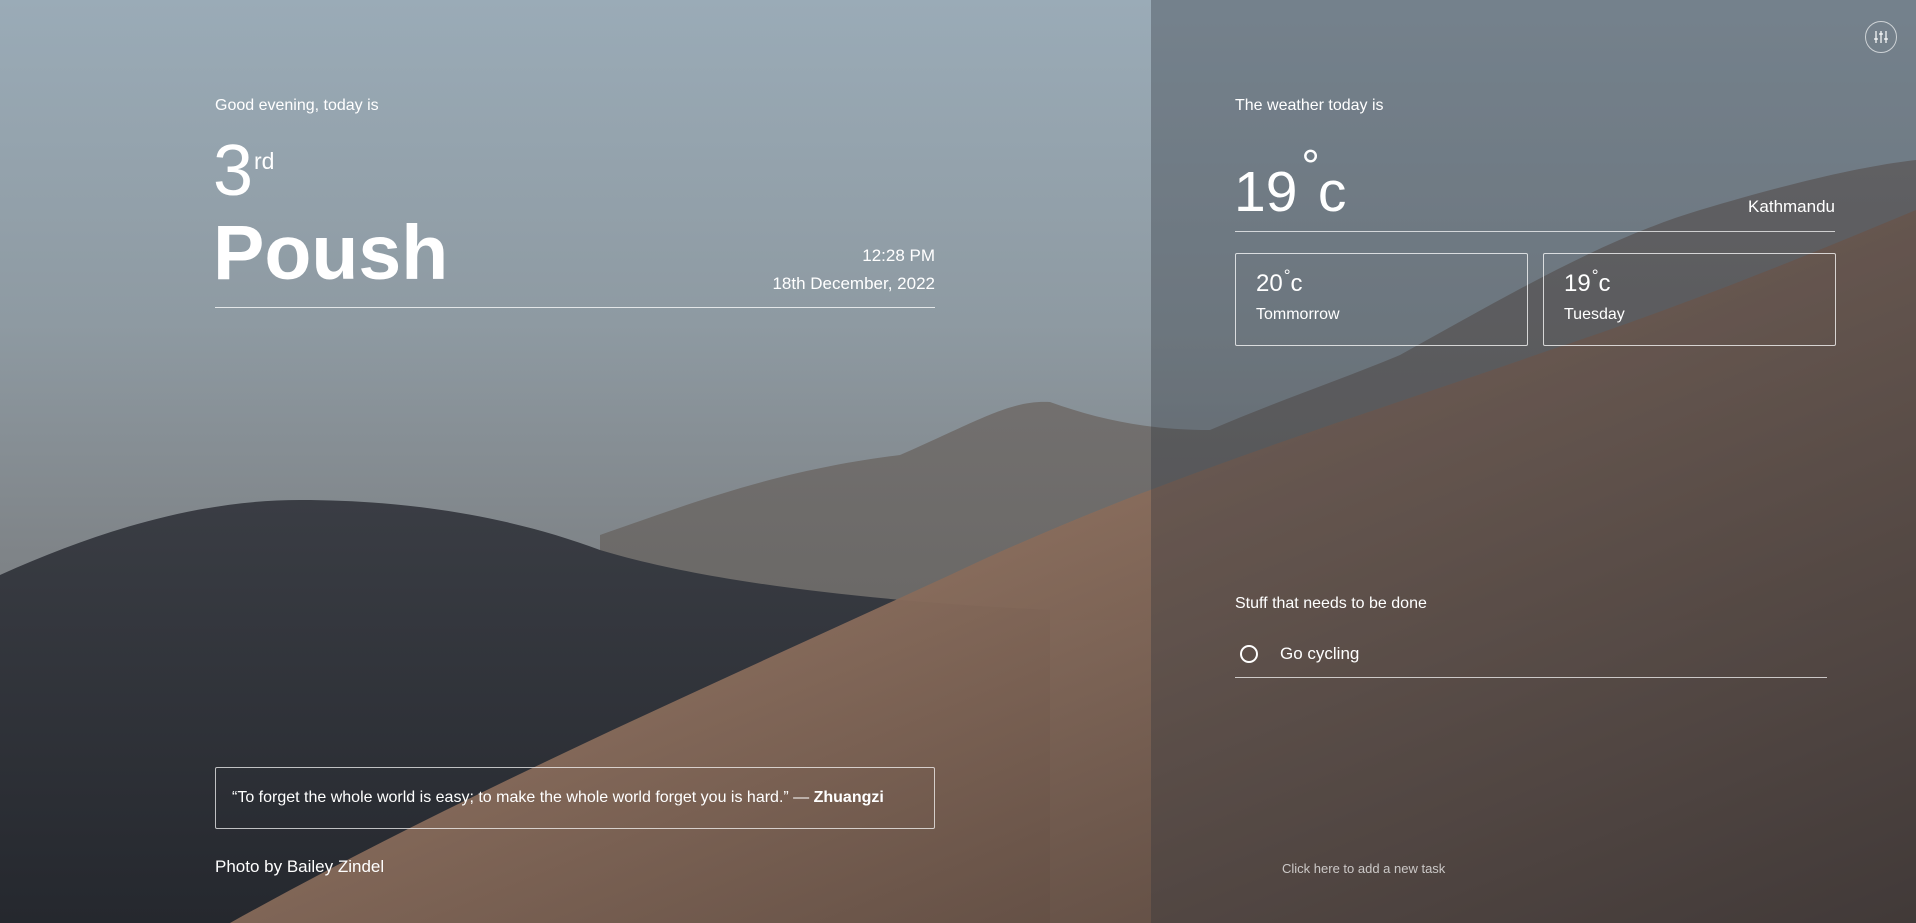  I want to click on todo-heading: Stuff that needs to be done, so click(1331, 603).